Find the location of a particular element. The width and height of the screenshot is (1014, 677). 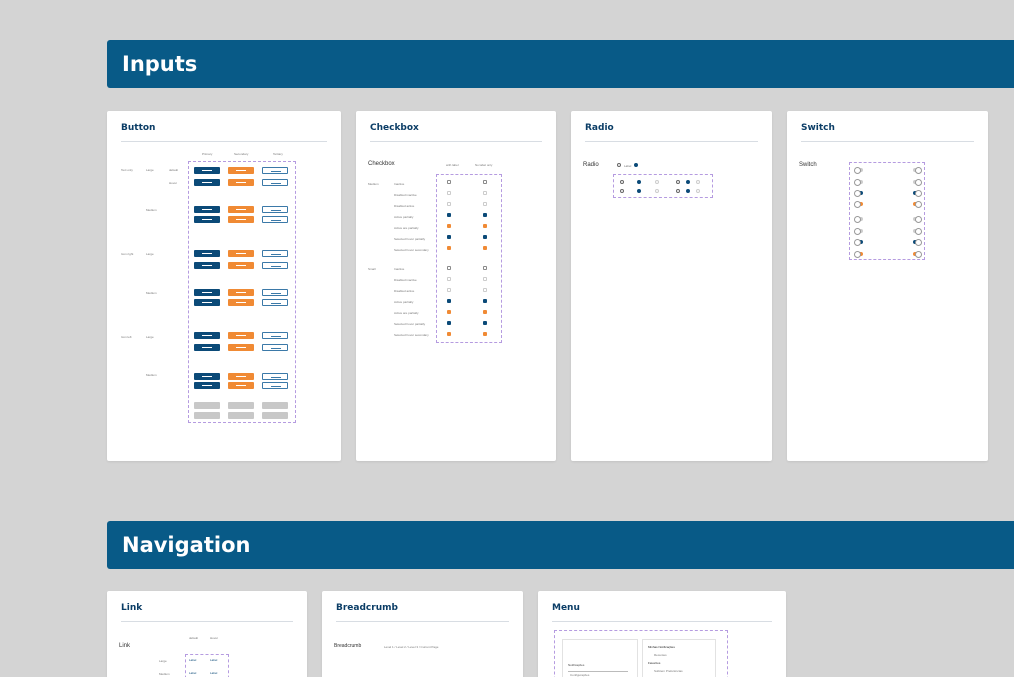

size-medium: Medium is located at coordinates (151, 375).